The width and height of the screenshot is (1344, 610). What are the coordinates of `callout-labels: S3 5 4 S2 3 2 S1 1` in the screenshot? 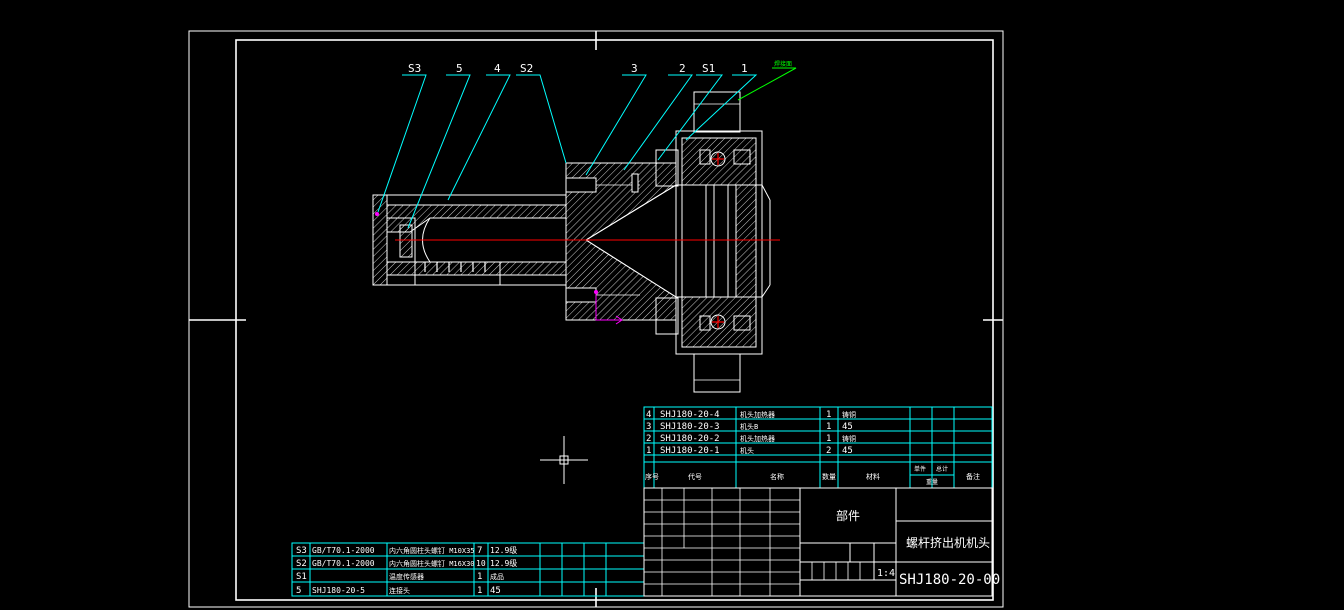 It's located at (578, 68).